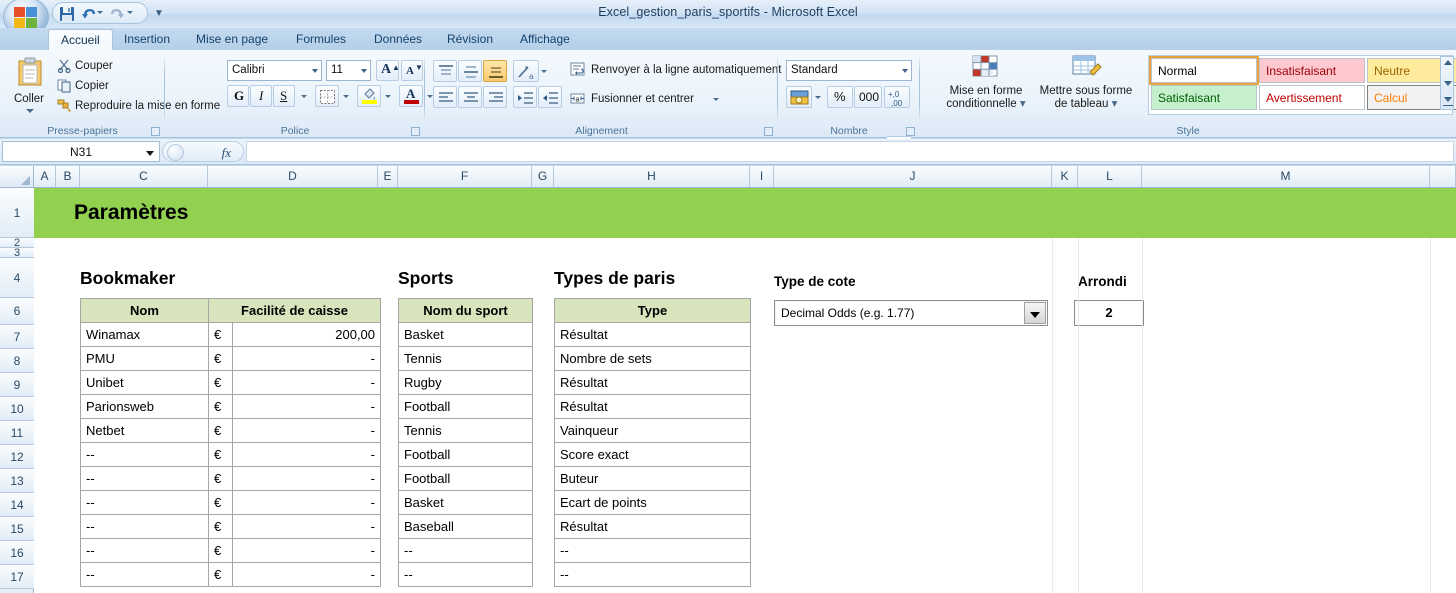 The width and height of the screenshot is (1456, 593). I want to click on cell-bet-type: Buteur, so click(652, 478).